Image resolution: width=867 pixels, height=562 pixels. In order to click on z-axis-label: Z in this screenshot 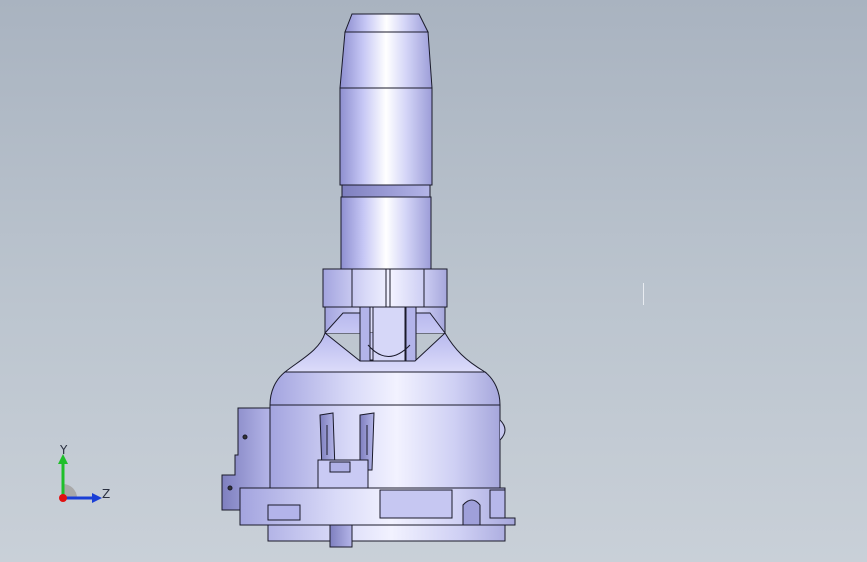, I will do `click(106, 494)`.